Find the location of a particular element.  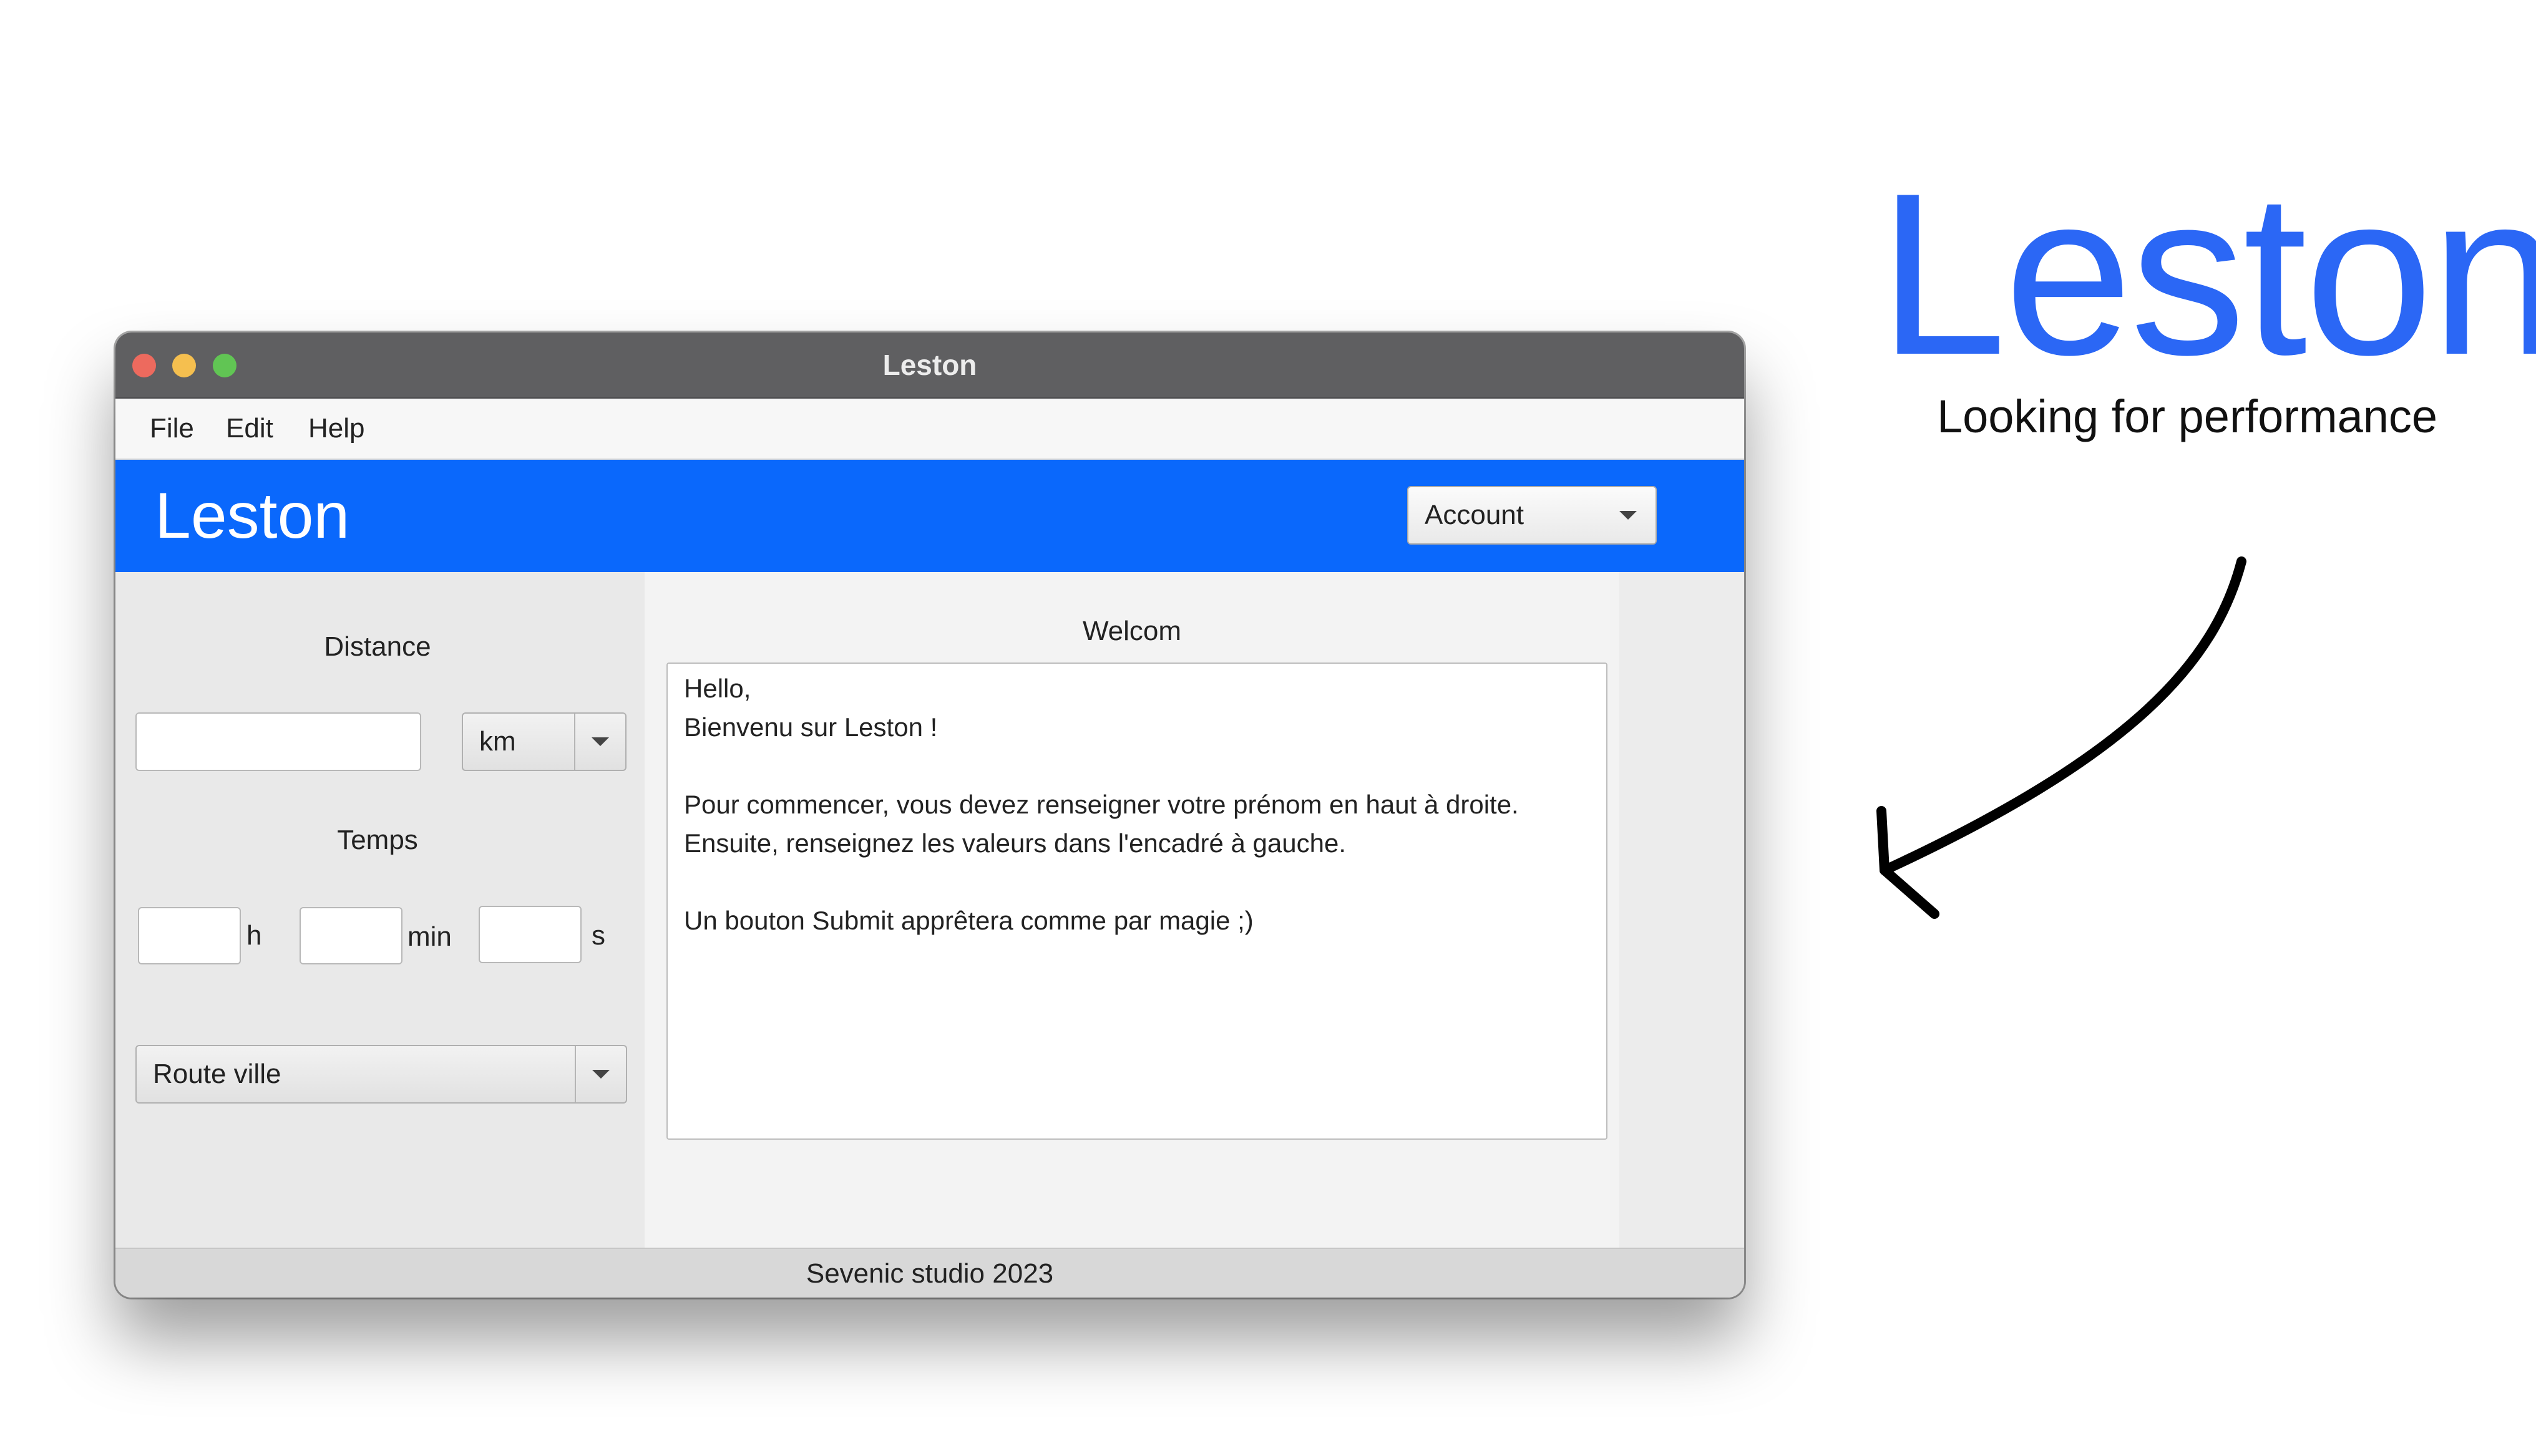

hours-input is located at coordinates (189, 935).